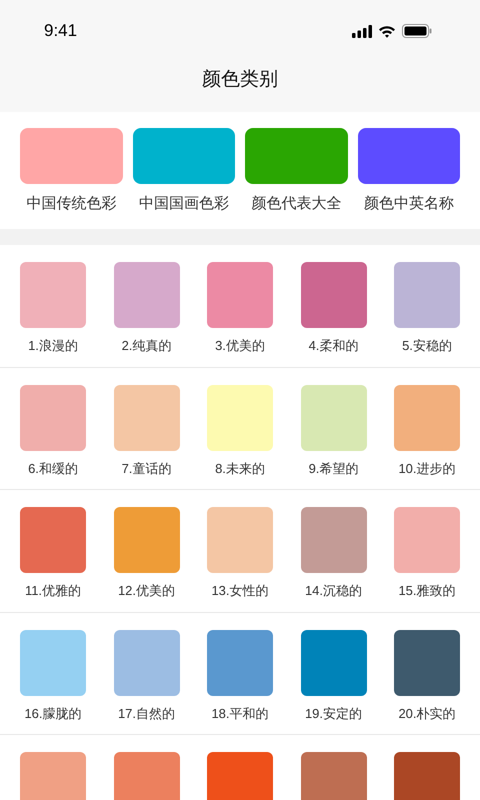 This screenshot has width=480, height=800. Describe the element at coordinates (240, 80) in the screenshot. I see `page-title: 颜色类别` at that location.